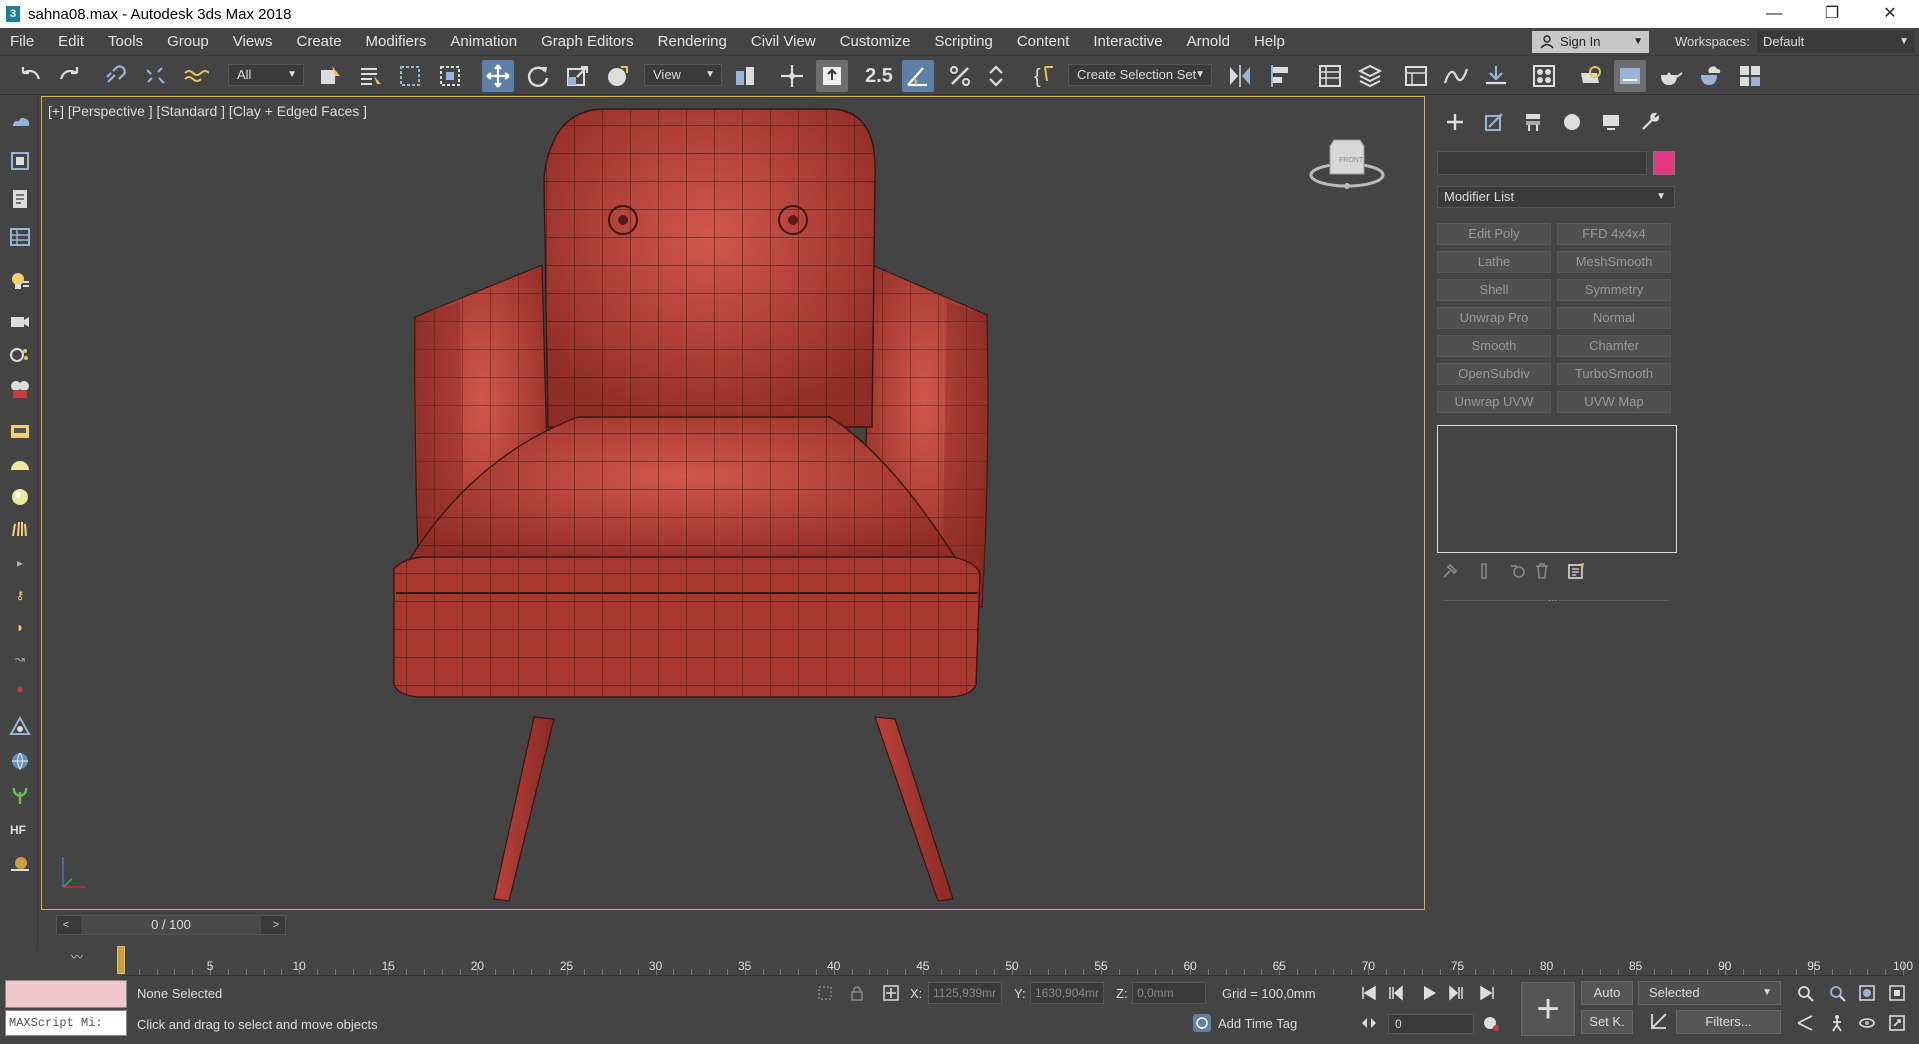 This screenshot has width=1919, height=1044. I want to click on modifier-button-opensubdiv: OpenSubdiv, so click(1494, 374).